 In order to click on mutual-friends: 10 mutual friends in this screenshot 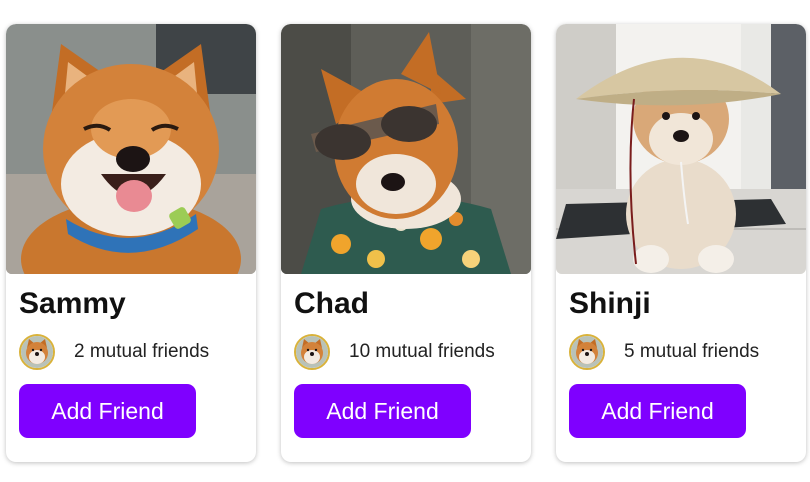, I will do `click(394, 352)`.